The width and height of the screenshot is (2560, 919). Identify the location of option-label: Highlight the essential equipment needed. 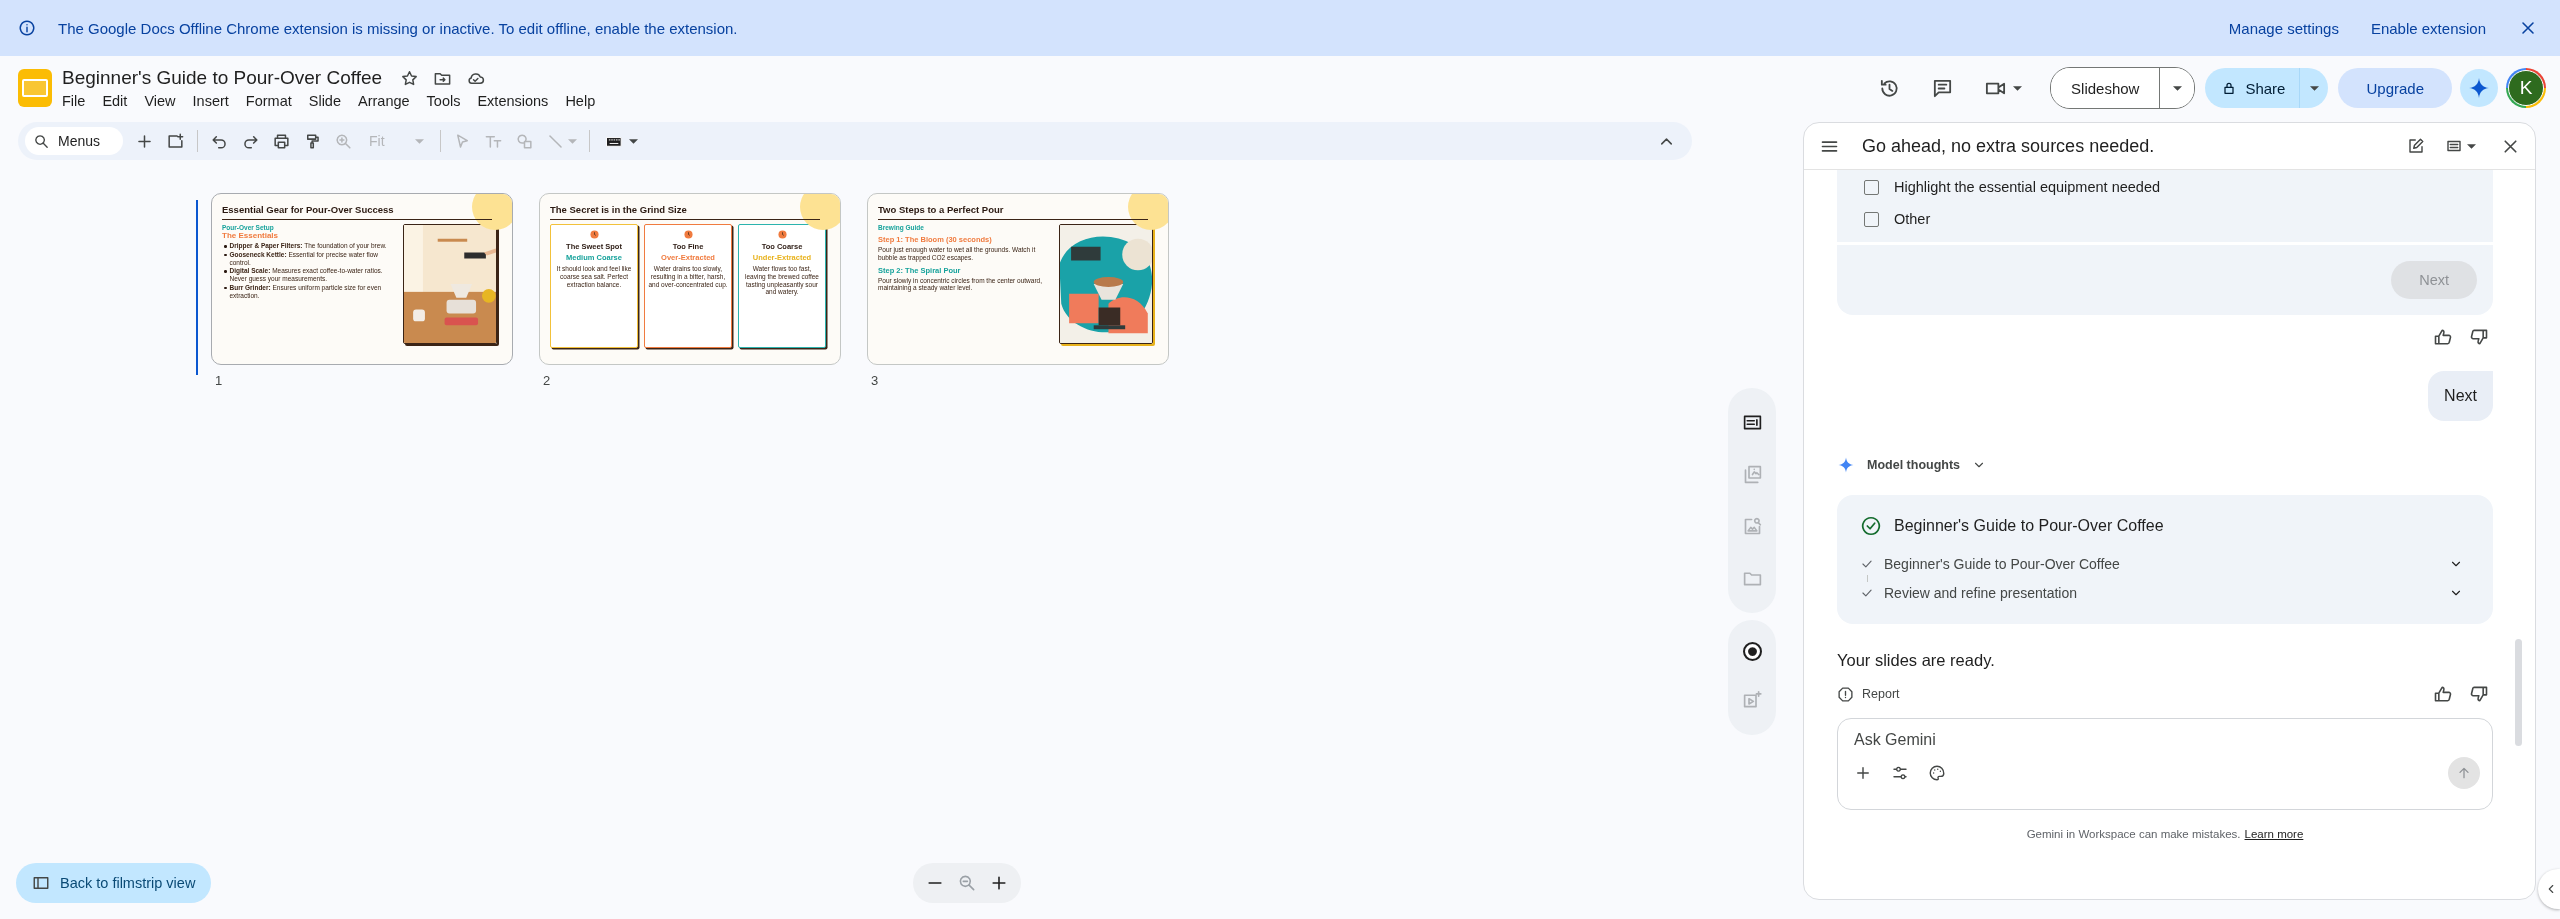
(2027, 187).